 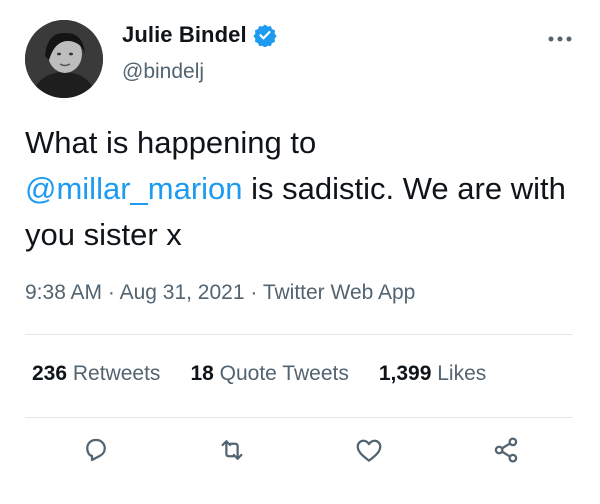 I want to click on more-options-icon, so click(x=563, y=38).